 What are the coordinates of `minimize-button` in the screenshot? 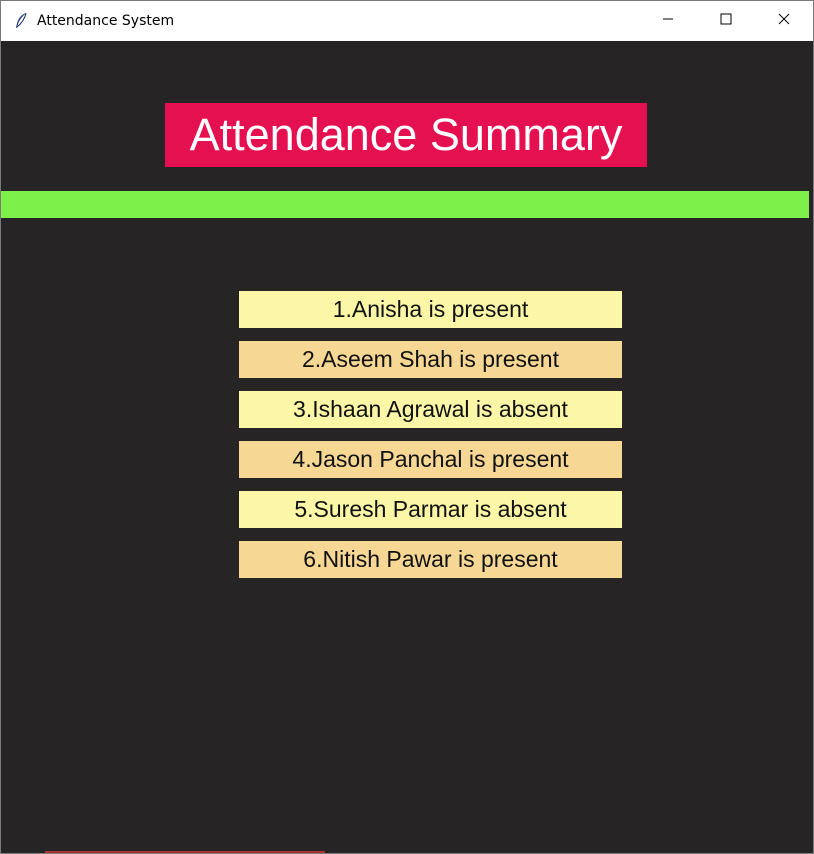 It's located at (668, 21).